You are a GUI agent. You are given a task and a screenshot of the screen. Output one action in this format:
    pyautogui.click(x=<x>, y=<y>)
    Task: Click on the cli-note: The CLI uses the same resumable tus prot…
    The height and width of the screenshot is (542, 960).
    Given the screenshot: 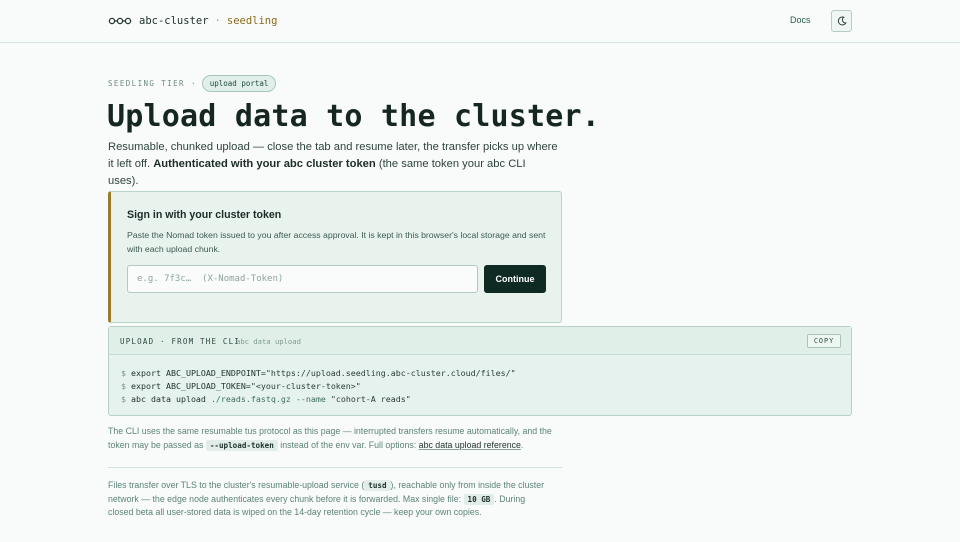 What is the action you would take?
    pyautogui.click(x=330, y=438)
    